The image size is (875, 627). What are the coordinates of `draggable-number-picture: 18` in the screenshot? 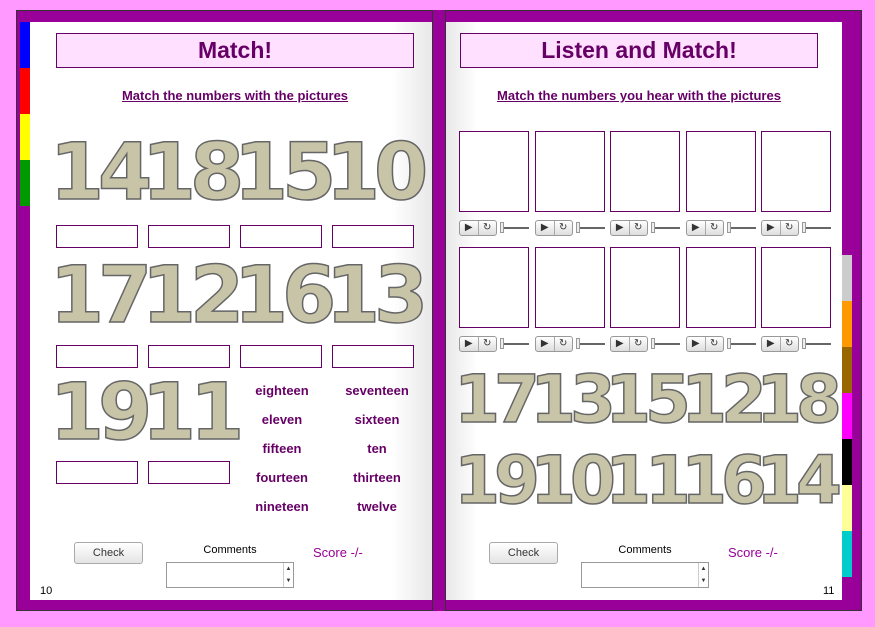 It's located at (798, 399).